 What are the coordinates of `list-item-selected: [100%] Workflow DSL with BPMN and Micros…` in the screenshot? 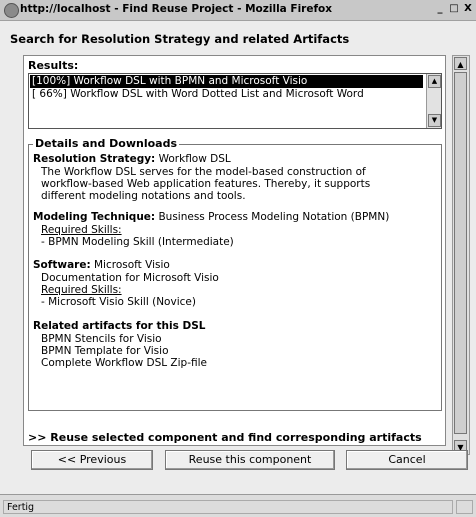 It's located at (226, 81).